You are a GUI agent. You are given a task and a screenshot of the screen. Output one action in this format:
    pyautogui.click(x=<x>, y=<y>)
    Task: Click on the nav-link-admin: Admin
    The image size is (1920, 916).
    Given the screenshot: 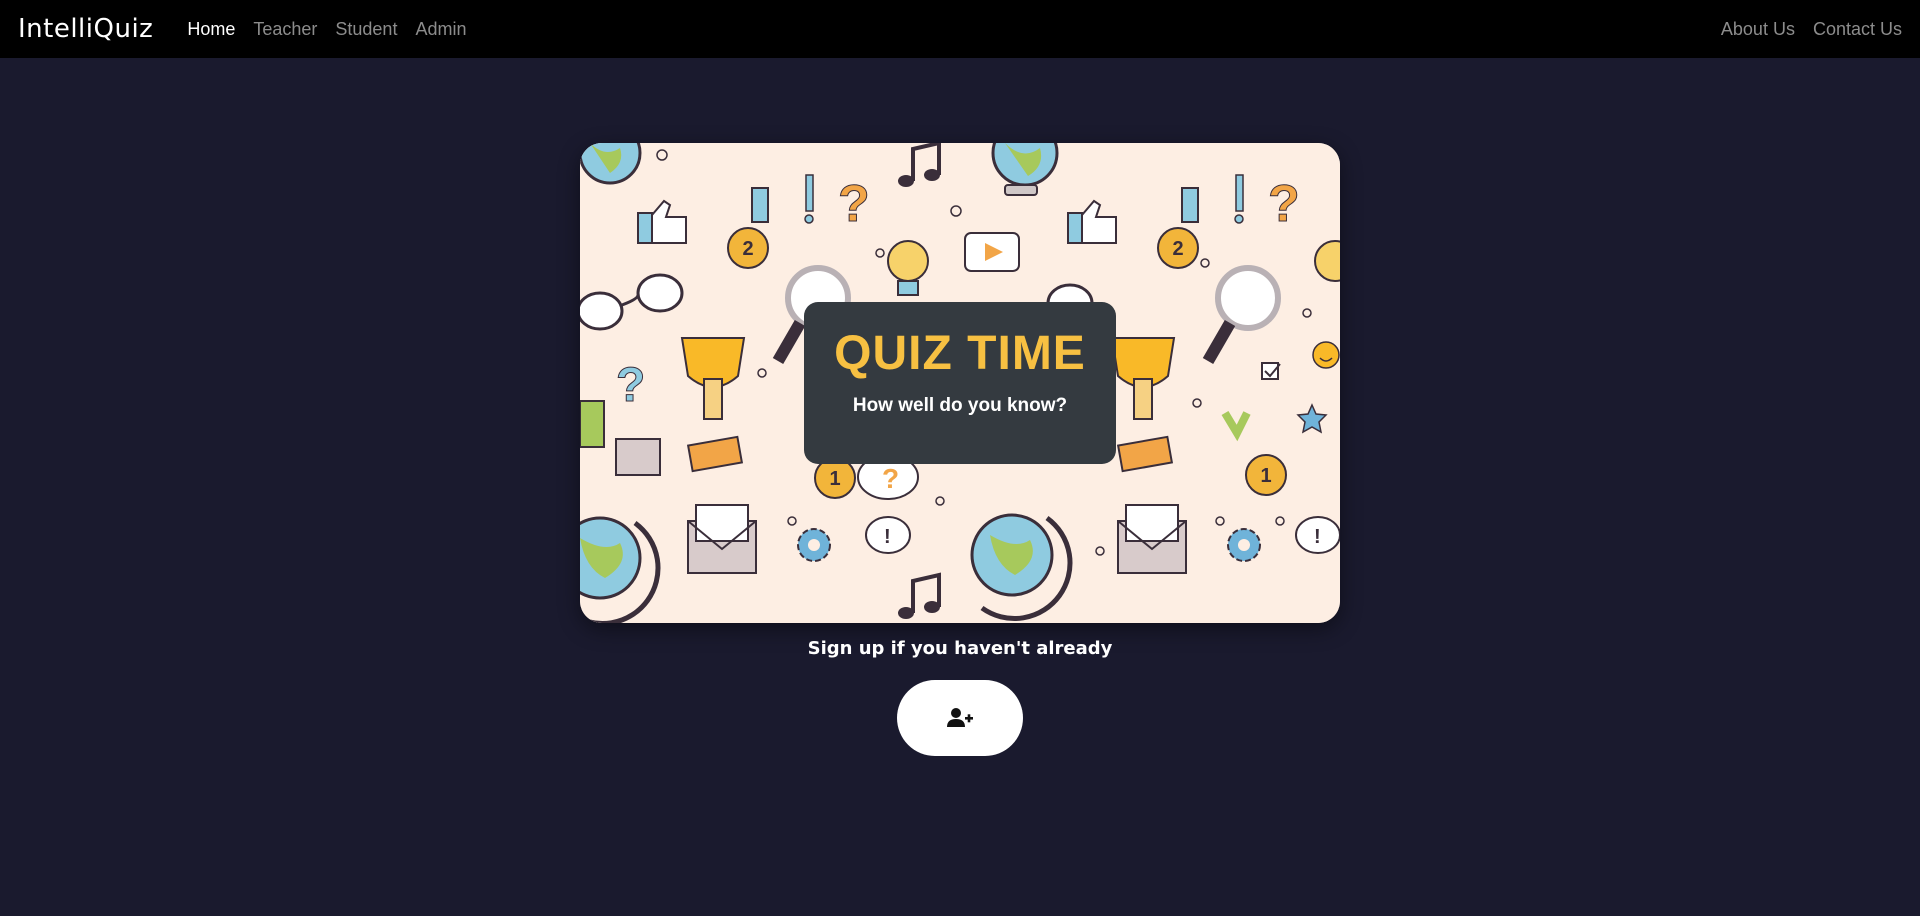 What is the action you would take?
    pyautogui.click(x=440, y=29)
    